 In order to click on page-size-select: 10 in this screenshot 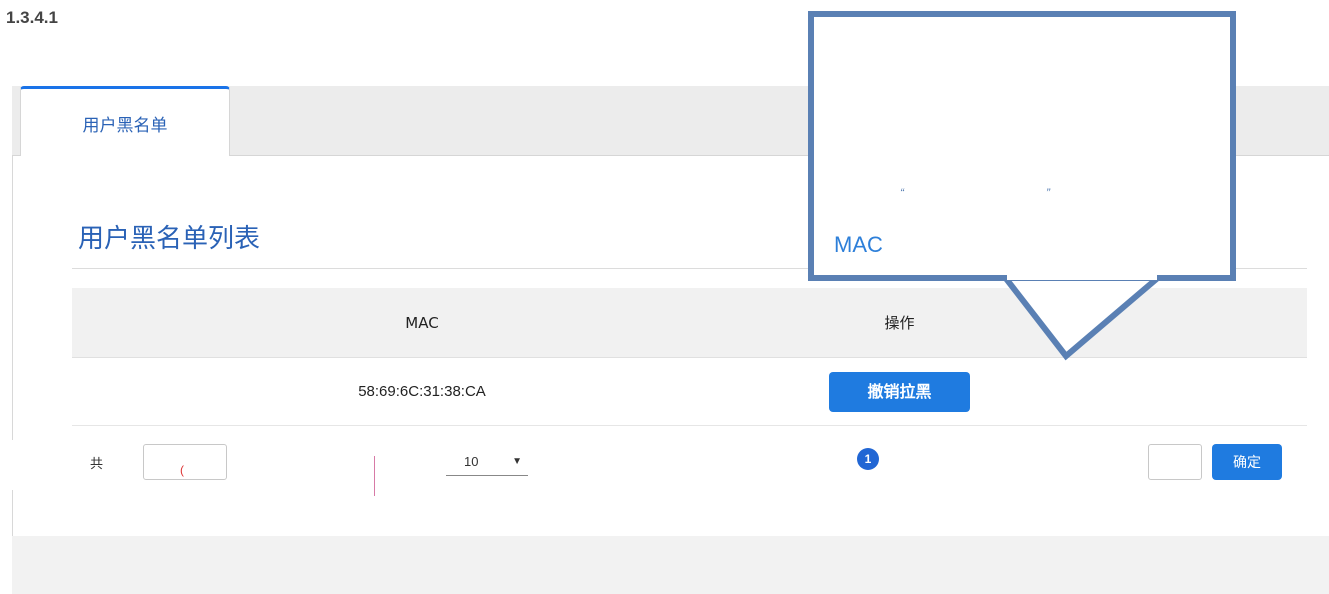, I will do `click(487, 465)`.